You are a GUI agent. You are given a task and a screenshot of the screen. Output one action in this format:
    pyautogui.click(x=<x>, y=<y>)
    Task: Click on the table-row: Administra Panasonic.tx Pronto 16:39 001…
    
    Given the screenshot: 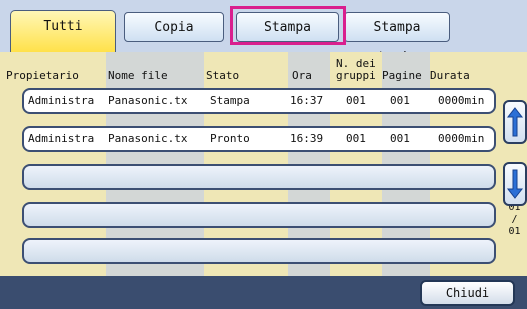 What is the action you would take?
    pyautogui.click(x=259, y=139)
    